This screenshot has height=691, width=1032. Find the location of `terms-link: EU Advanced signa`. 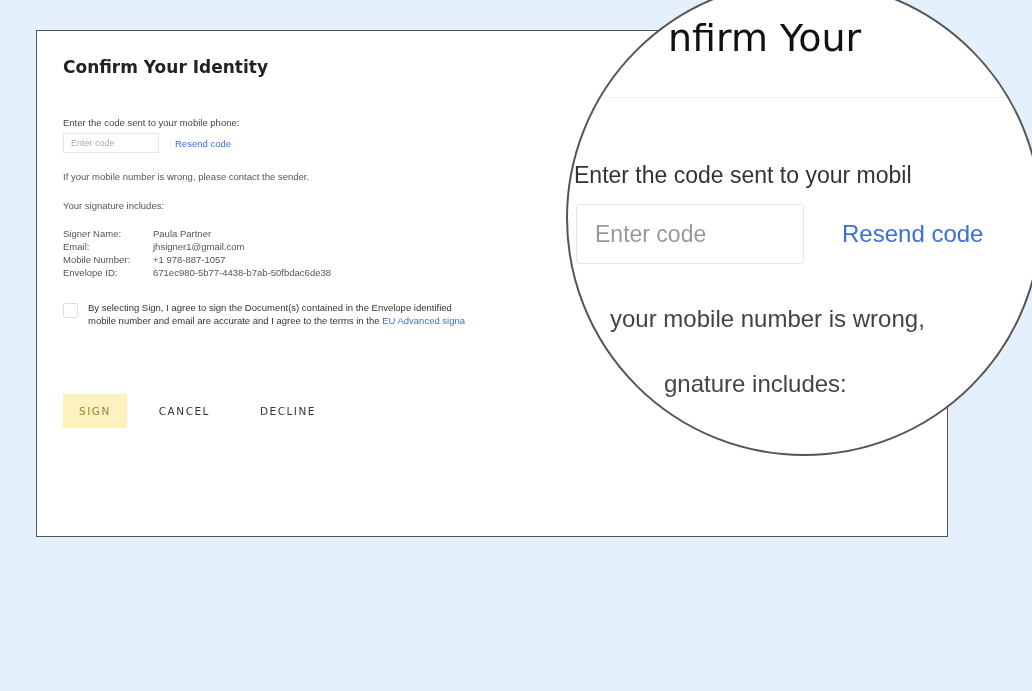

terms-link: EU Advanced signa is located at coordinates (424, 320).